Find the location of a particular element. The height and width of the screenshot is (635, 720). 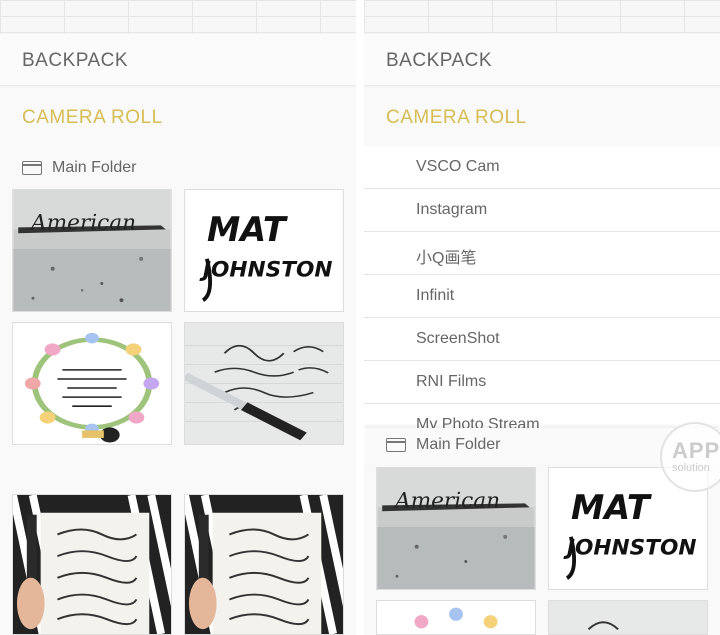

watermark-line2: solution is located at coordinates (691, 468).